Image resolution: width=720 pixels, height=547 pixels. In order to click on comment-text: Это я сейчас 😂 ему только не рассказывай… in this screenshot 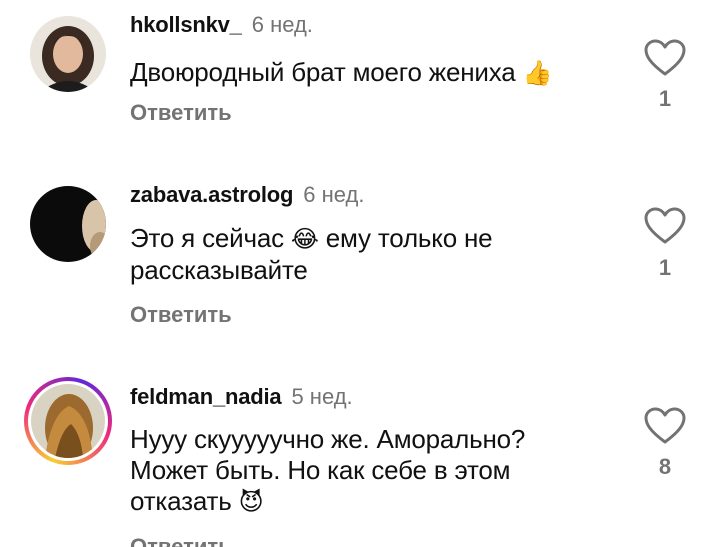, I will do `click(311, 254)`.